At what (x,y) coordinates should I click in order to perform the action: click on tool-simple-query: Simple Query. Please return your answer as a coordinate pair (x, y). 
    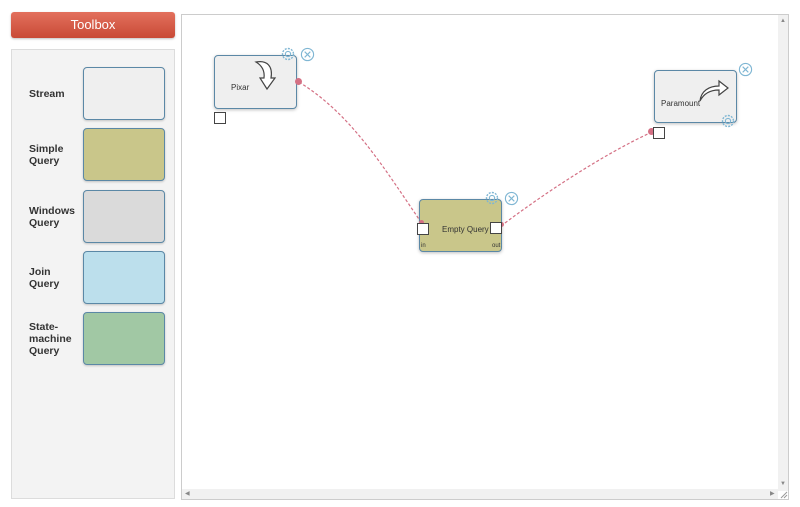
    Looking at the image, I should click on (93, 155).